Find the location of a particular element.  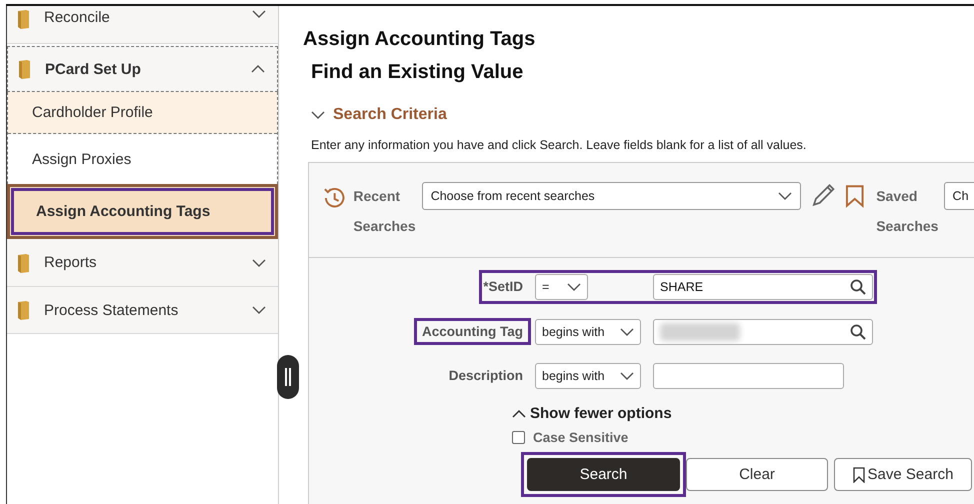

saved-searches-dropdown: Ch is located at coordinates (959, 196).